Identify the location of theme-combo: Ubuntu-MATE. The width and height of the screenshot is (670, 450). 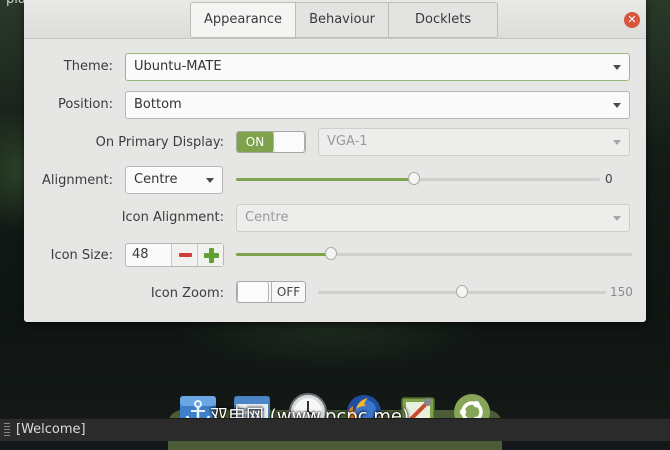
(377, 67).